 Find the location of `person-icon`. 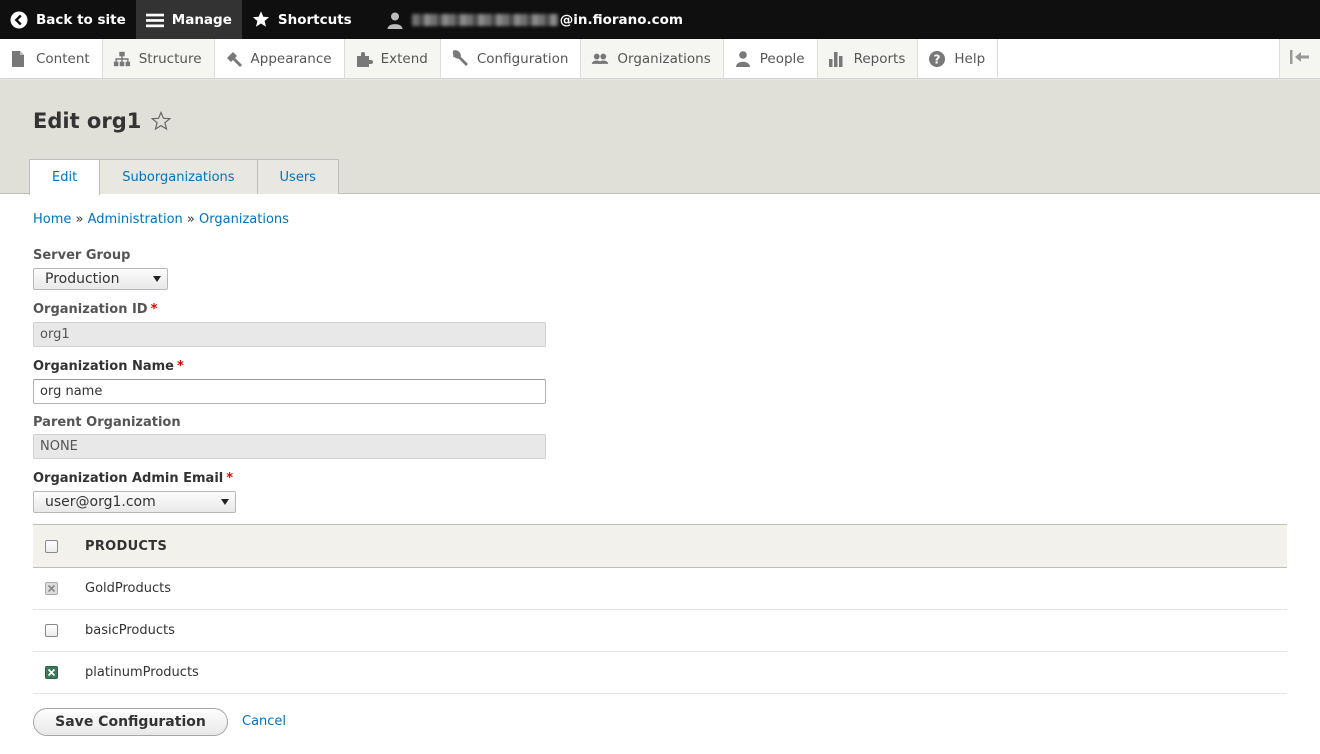

person-icon is located at coordinates (743, 59).